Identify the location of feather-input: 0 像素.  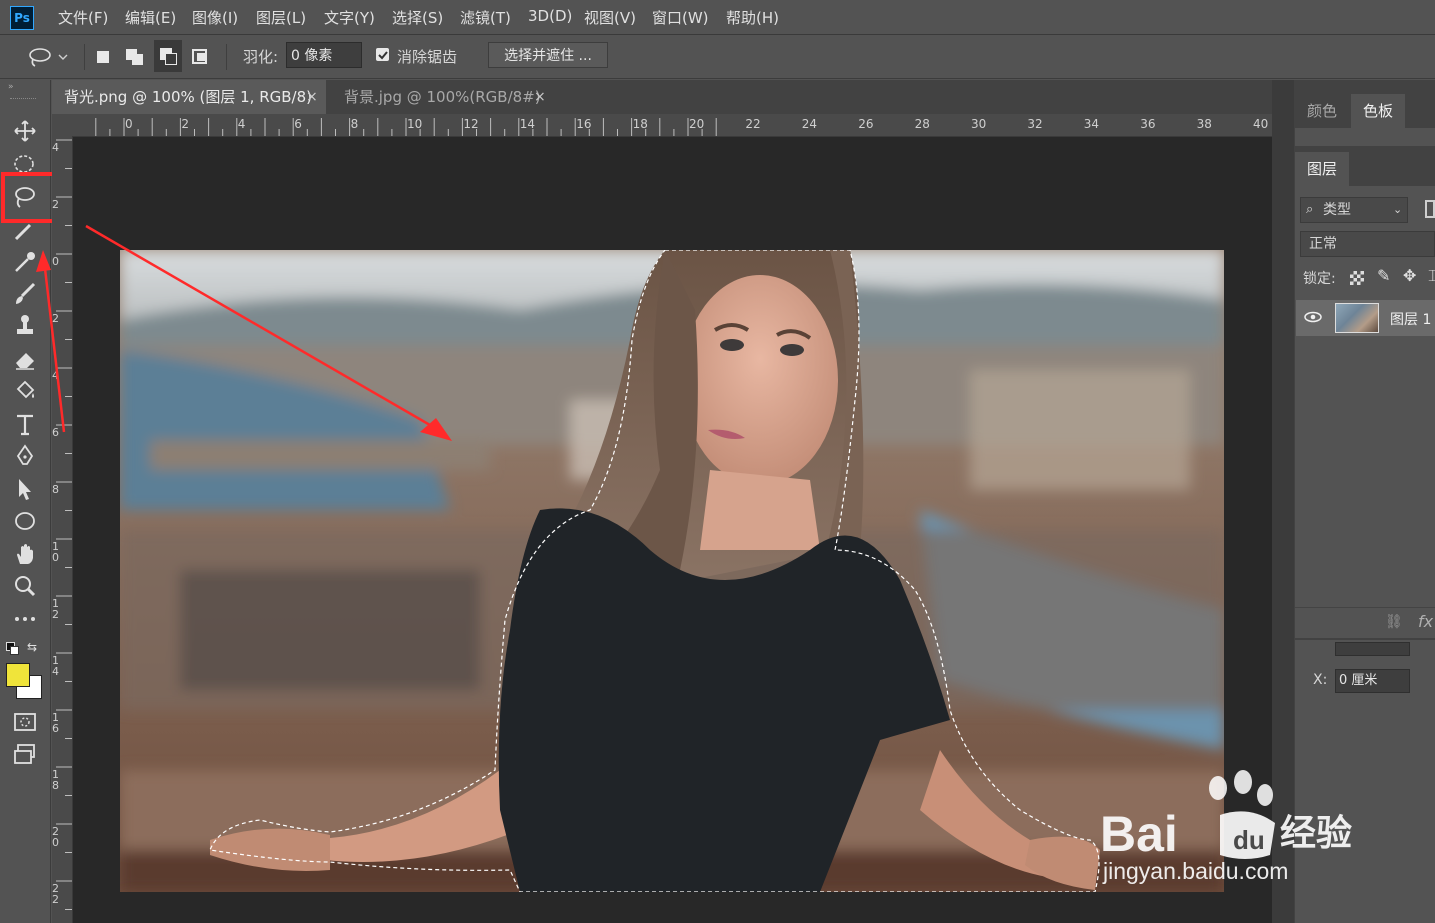
(324, 55).